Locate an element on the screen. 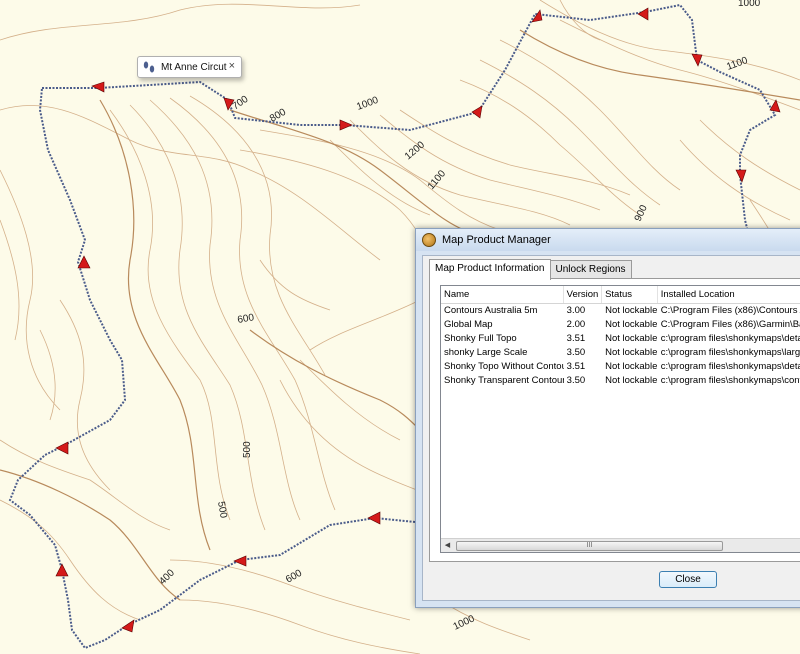 Image resolution: width=800 pixels, height=654 pixels. dialog-titlebar: Map Product Manager is located at coordinates (608, 240).